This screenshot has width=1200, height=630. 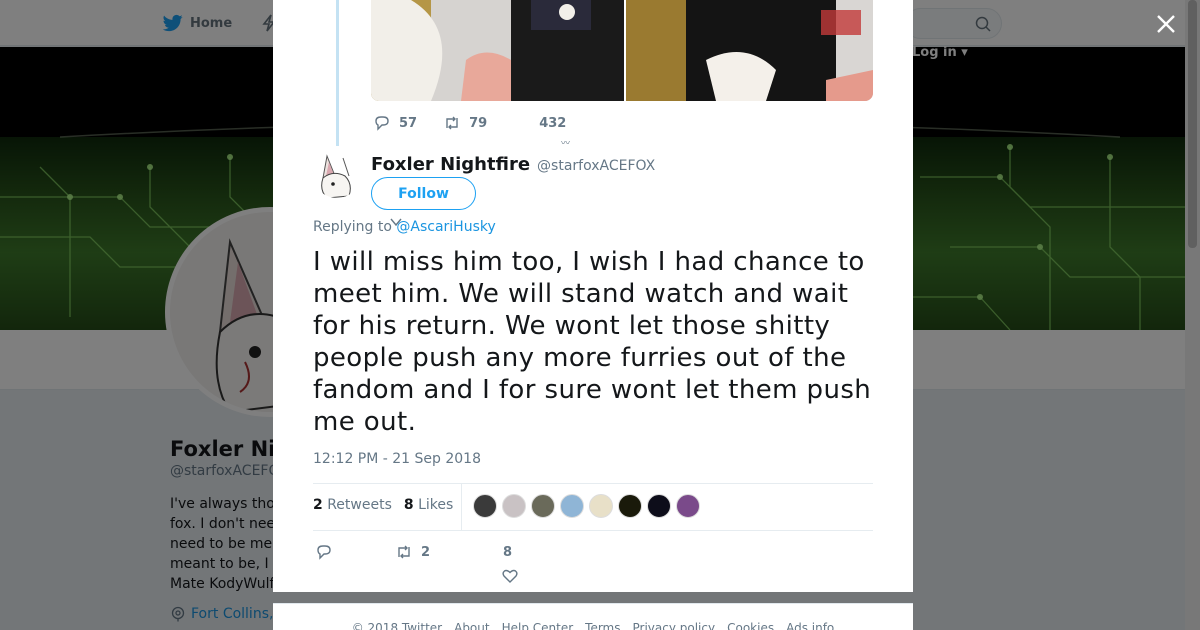 What do you see at coordinates (395, 123) in the screenshot?
I see `reply-button: 57` at bounding box center [395, 123].